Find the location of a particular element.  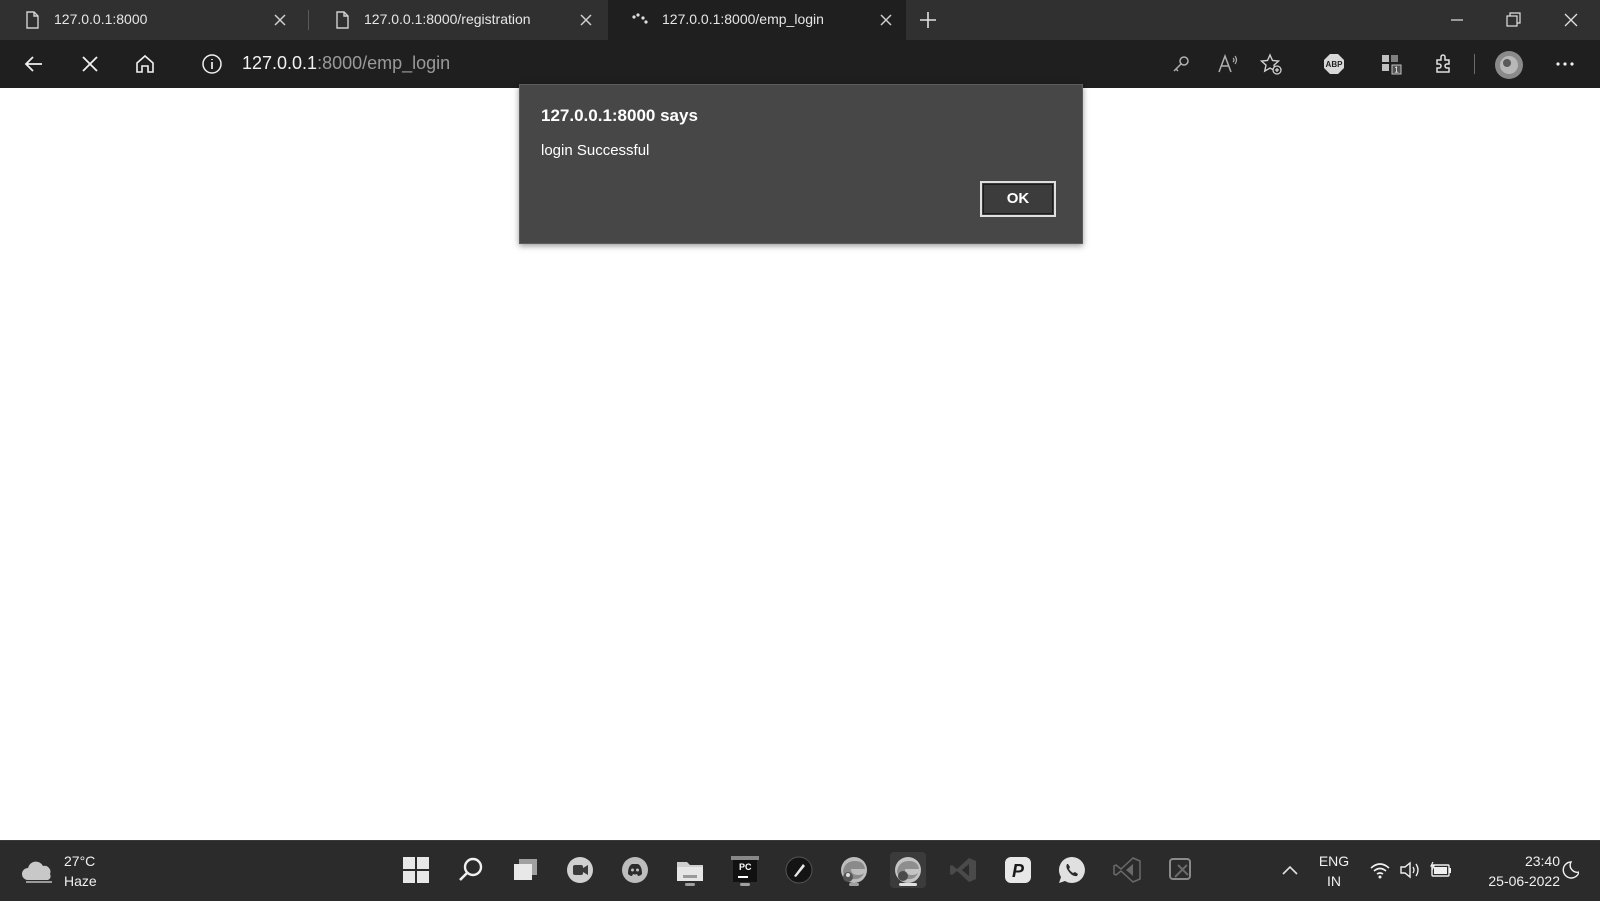

snipping-tool-button is located at coordinates (1181, 870).